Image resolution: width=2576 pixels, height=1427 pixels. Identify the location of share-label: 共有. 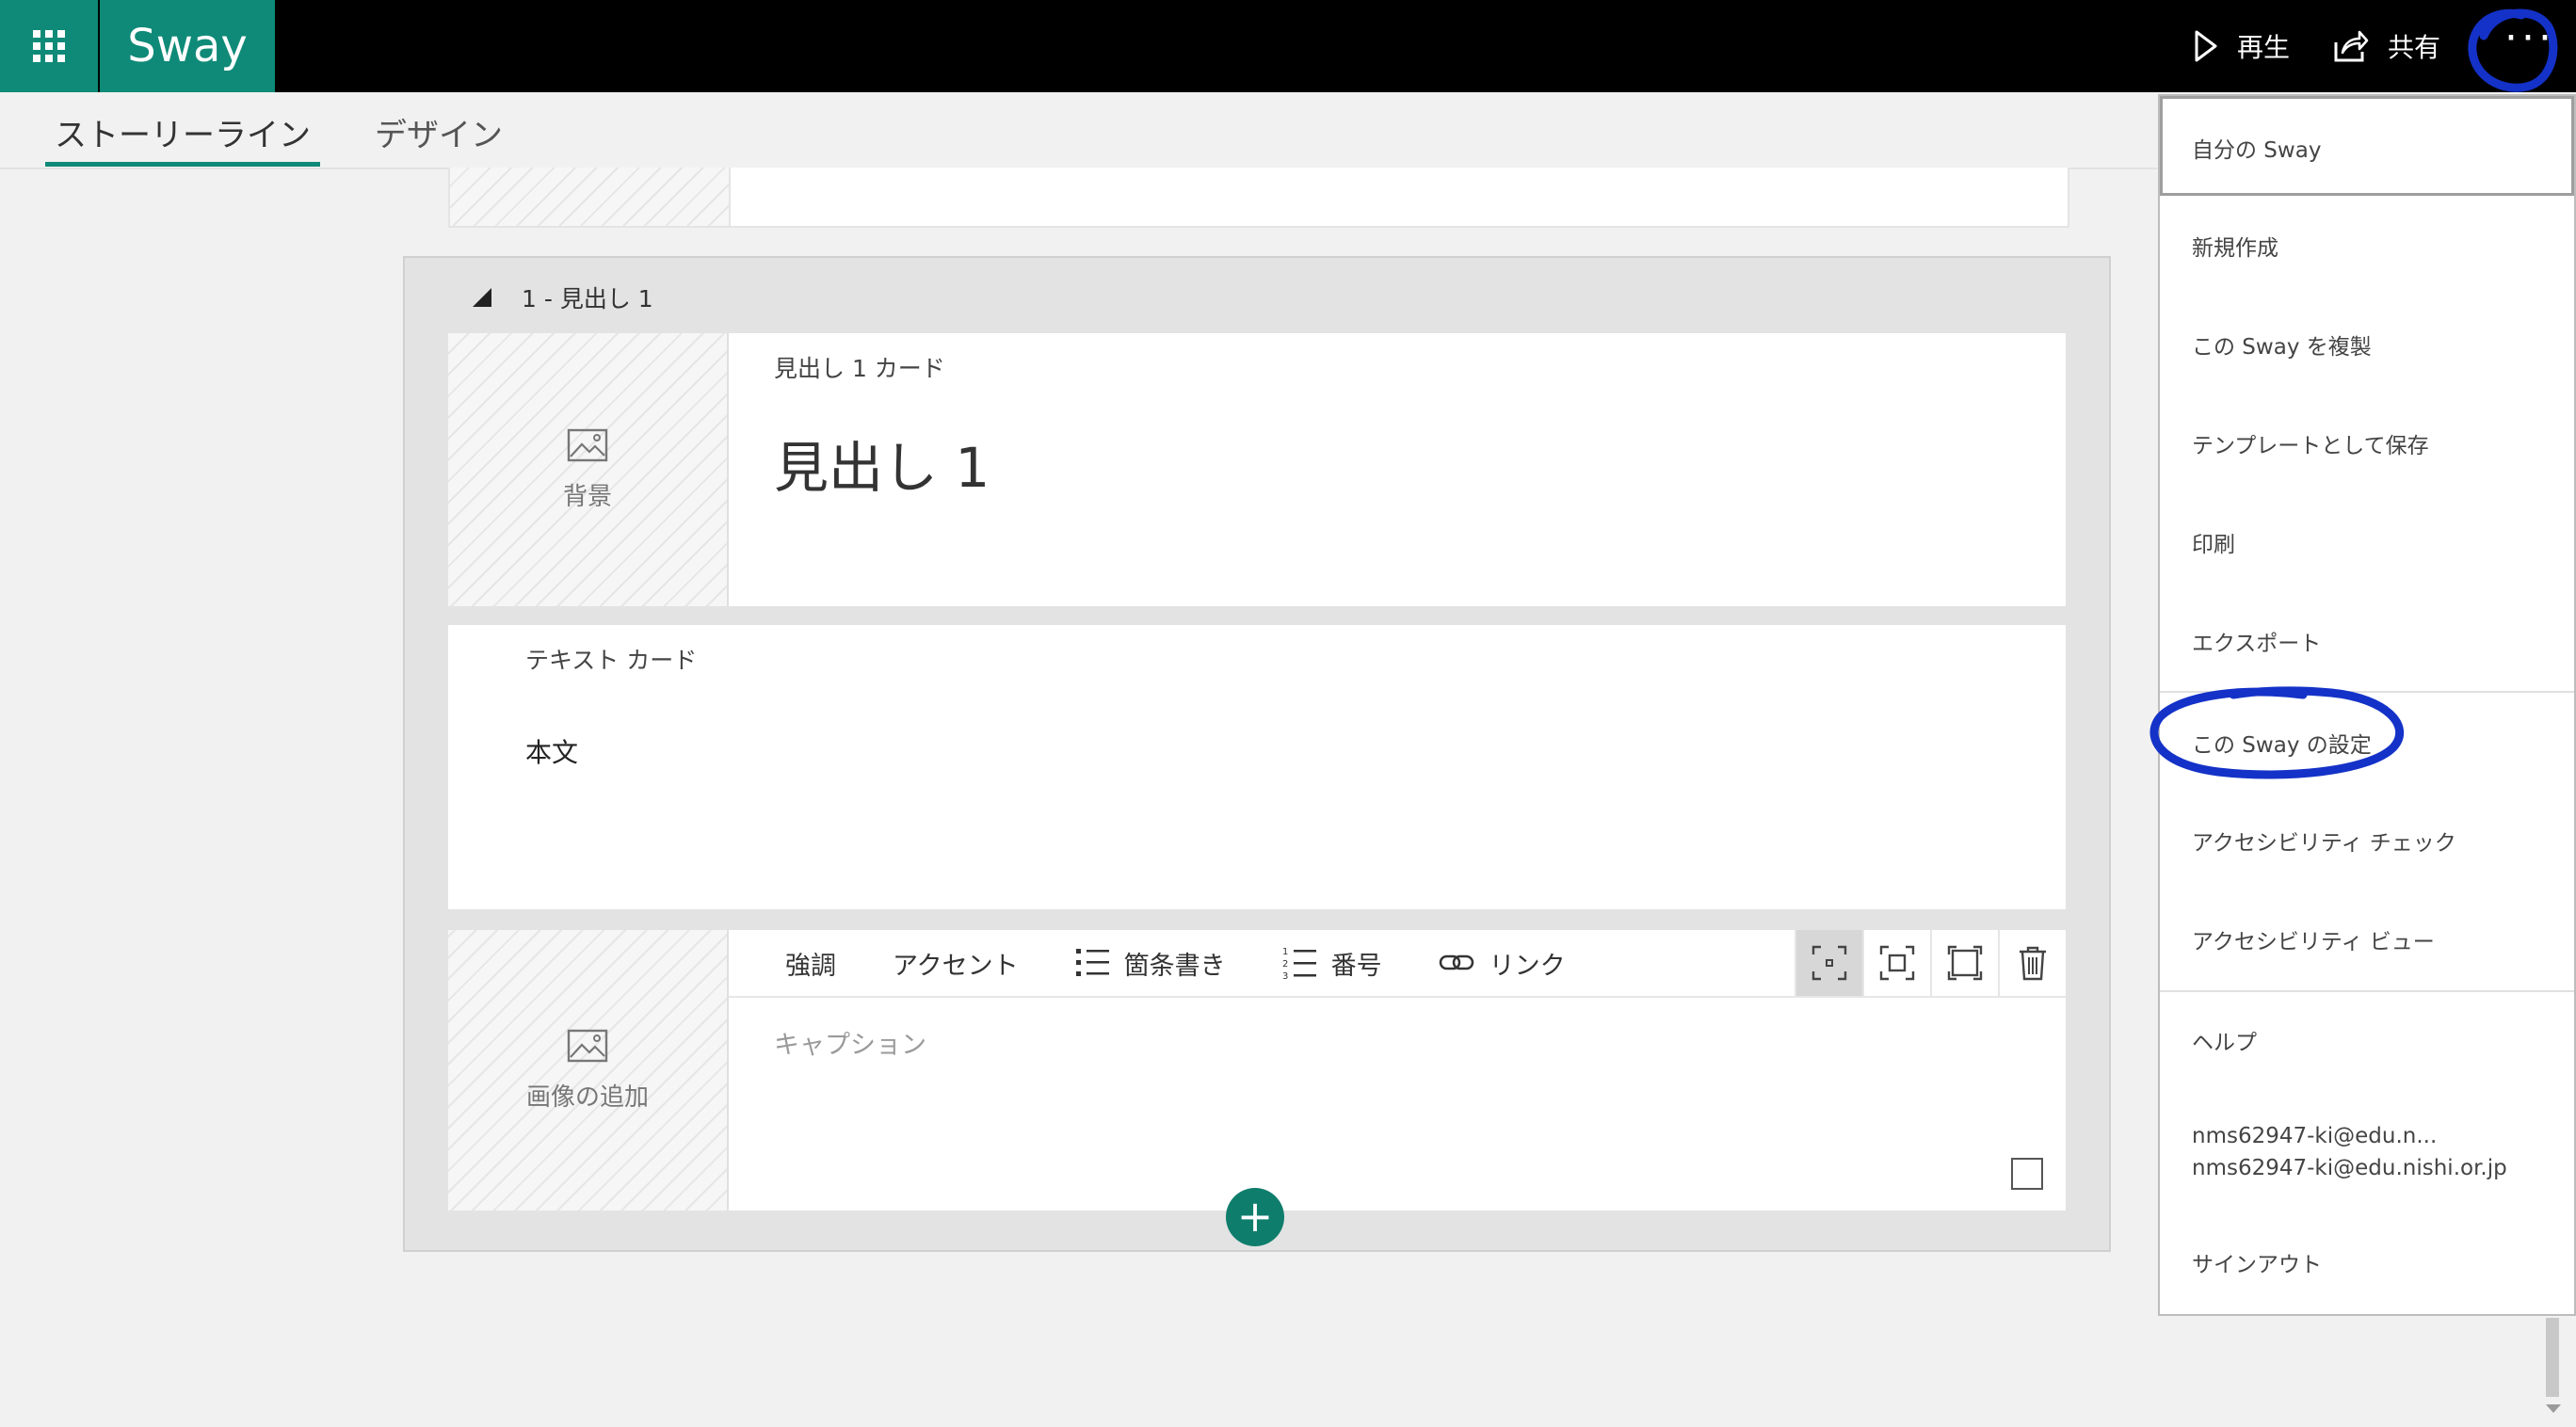
(2413, 47).